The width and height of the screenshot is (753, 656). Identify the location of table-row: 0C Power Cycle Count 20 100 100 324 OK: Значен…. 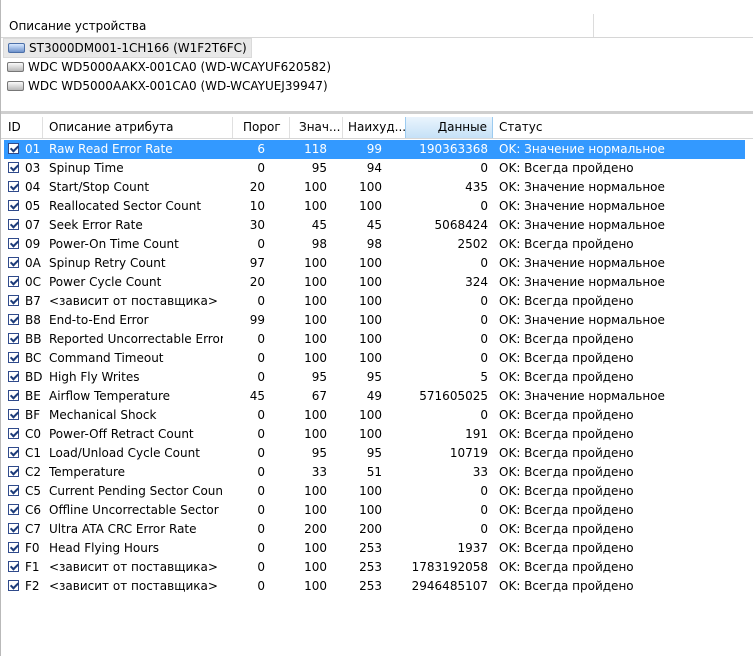
(377, 282).